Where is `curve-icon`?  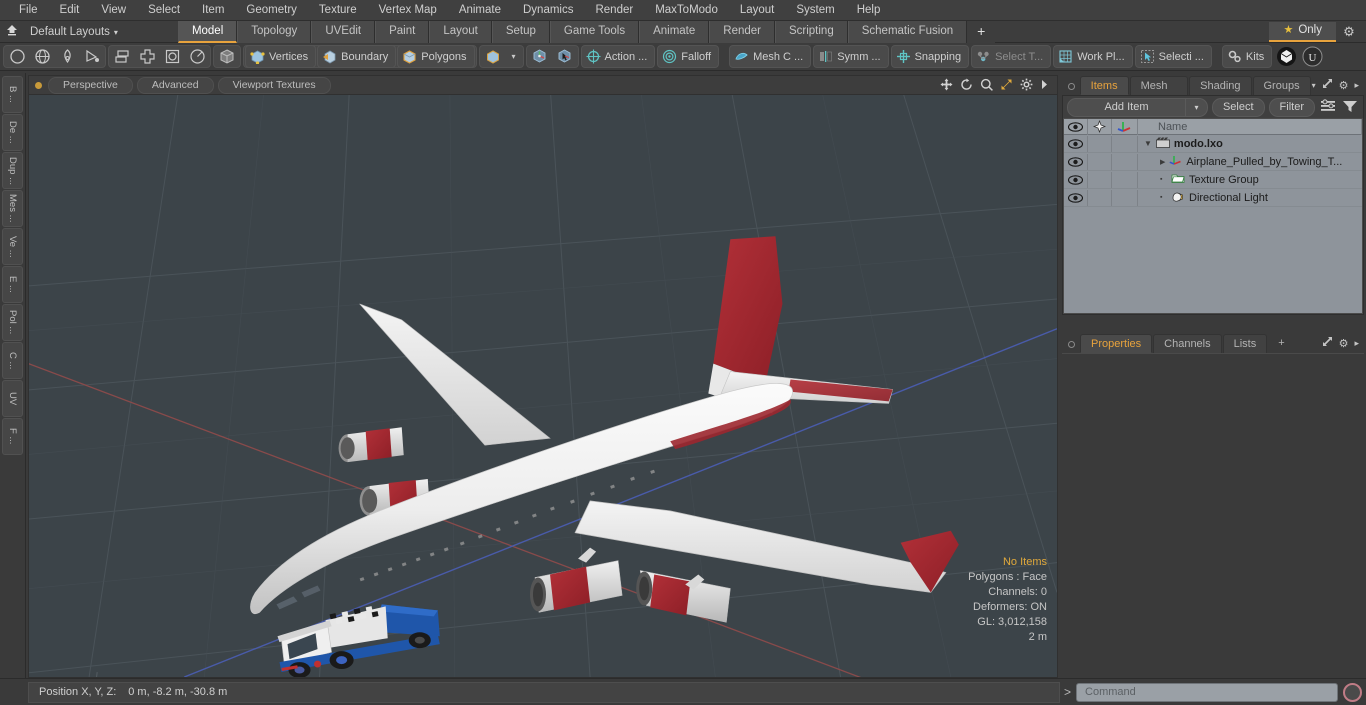 curve-icon is located at coordinates (92, 56).